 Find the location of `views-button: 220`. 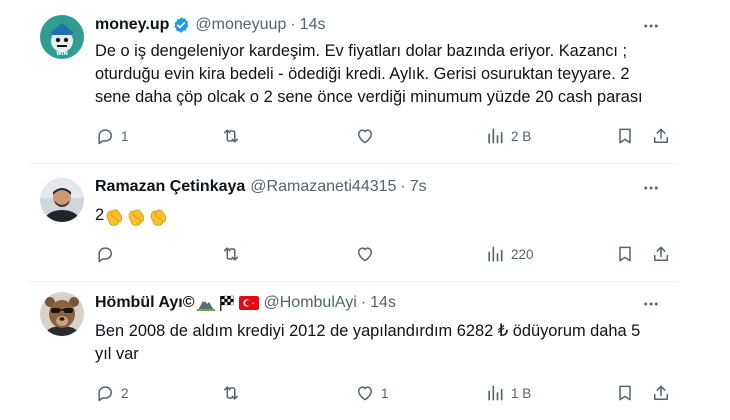

views-button: 220 is located at coordinates (509, 254).